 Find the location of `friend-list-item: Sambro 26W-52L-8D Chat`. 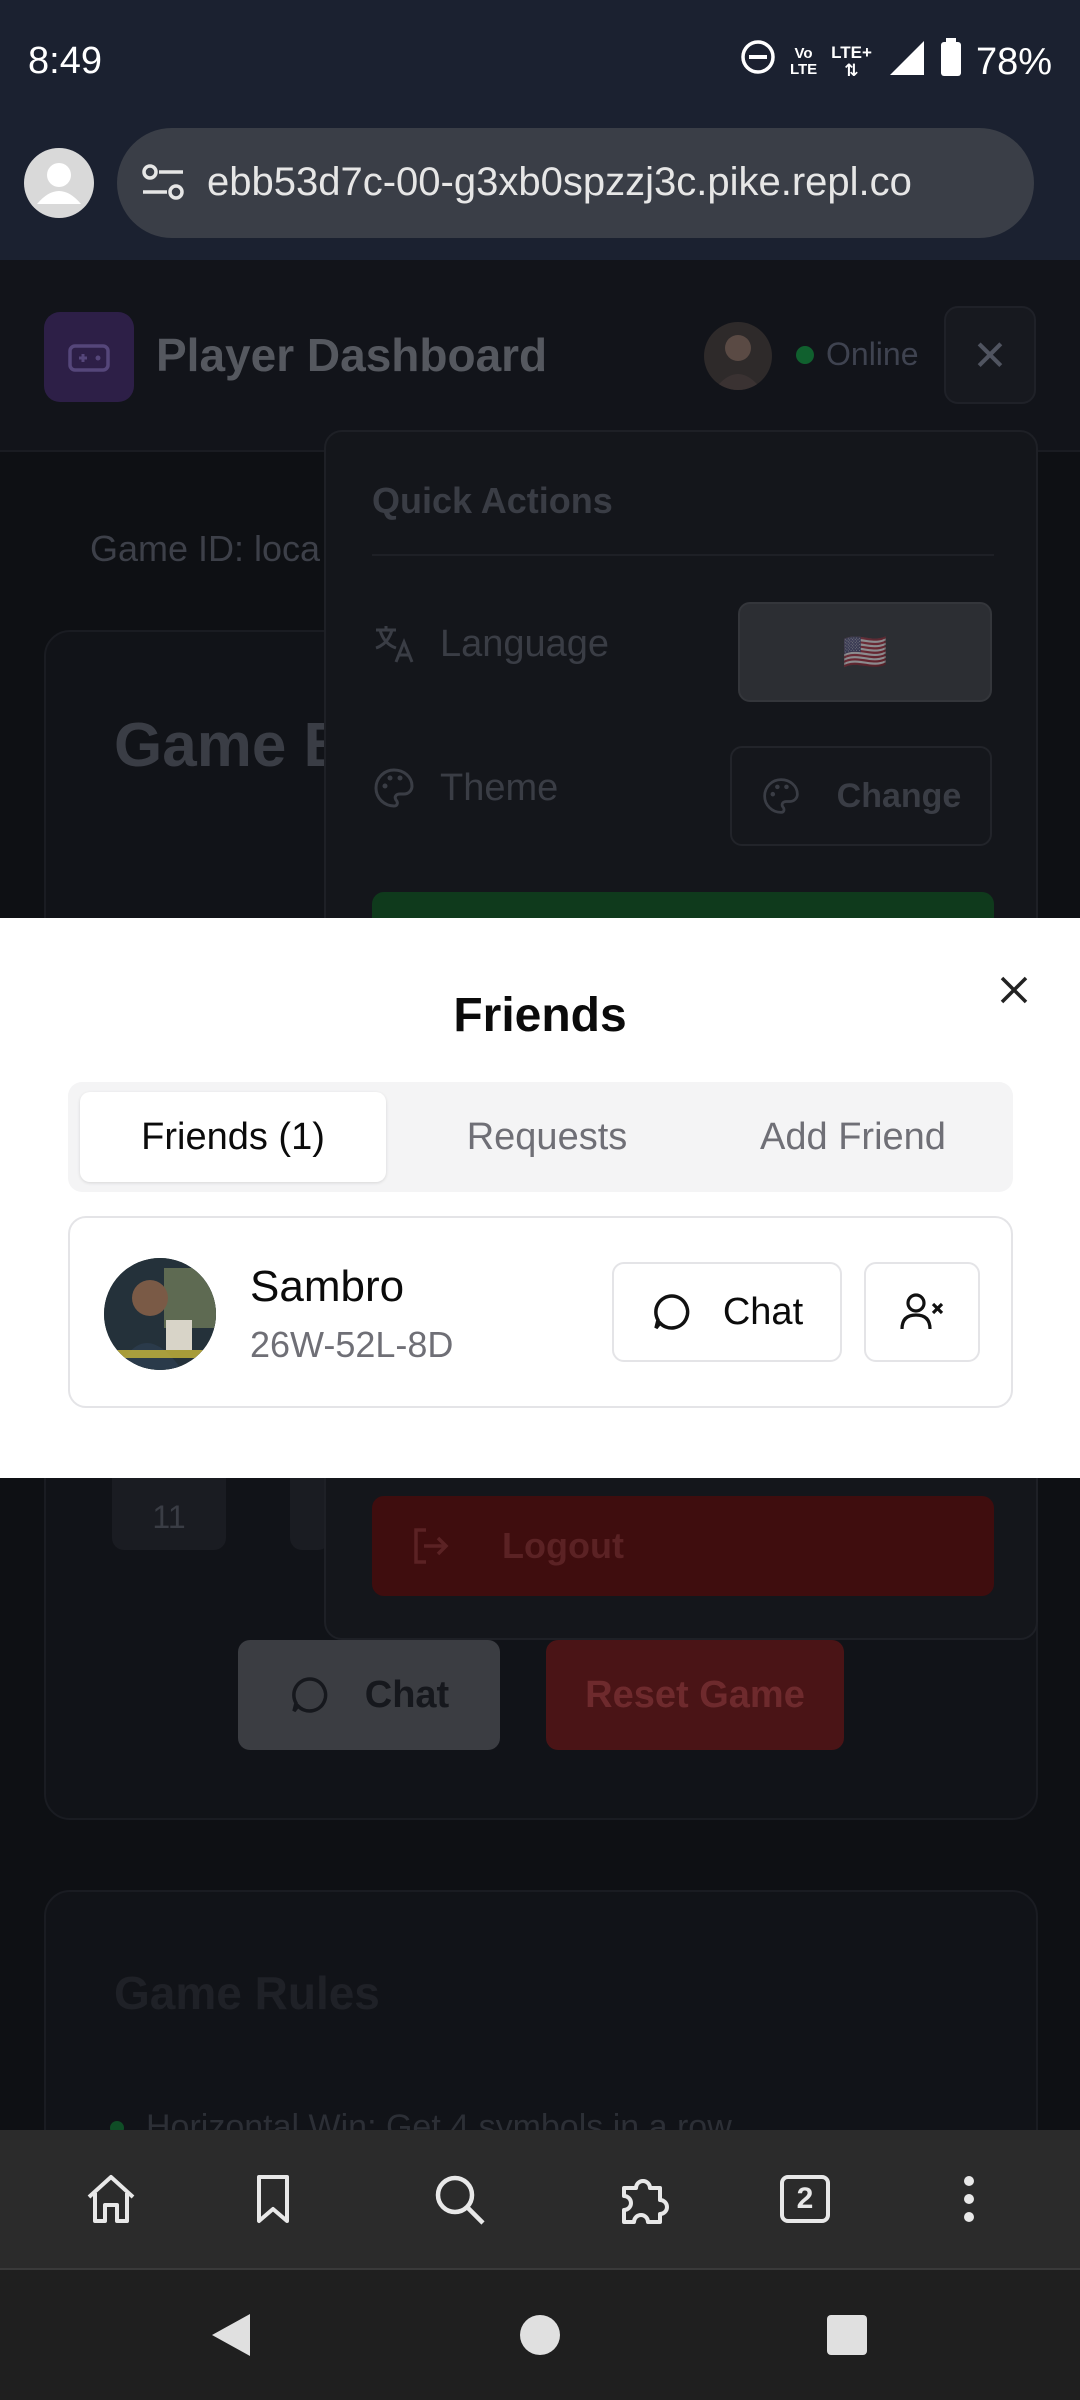

friend-list-item: Sambro 26W-52L-8D Chat is located at coordinates (540, 1312).